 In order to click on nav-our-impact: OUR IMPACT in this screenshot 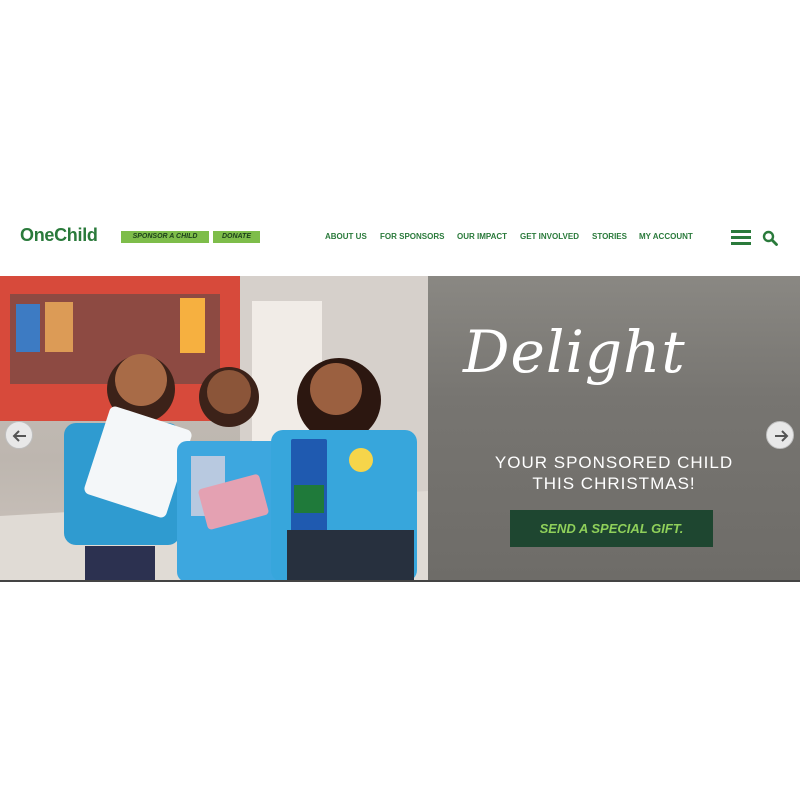, I will do `click(482, 236)`.